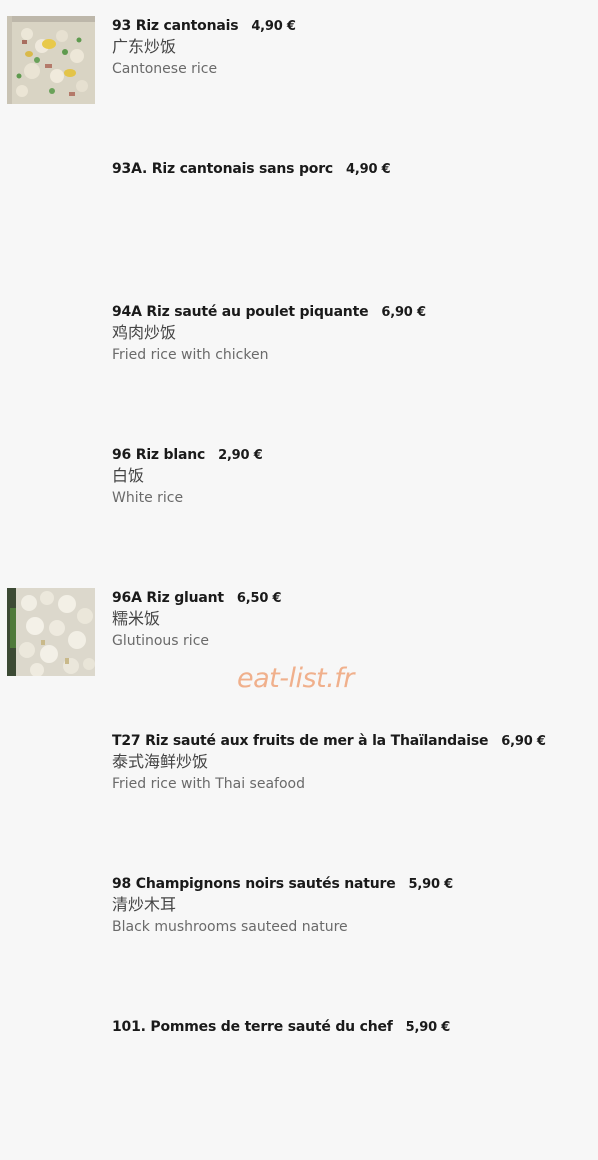  I want to click on item-english-name: Fried rice with chicken, so click(190, 355).